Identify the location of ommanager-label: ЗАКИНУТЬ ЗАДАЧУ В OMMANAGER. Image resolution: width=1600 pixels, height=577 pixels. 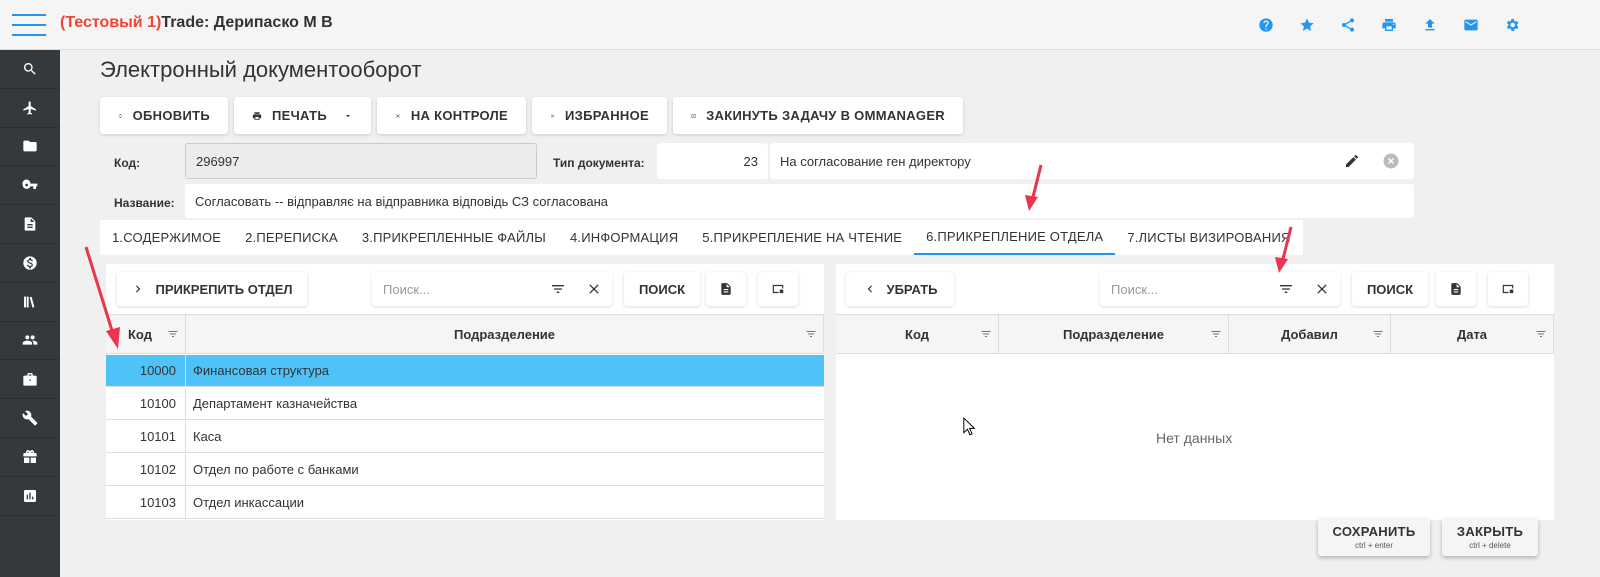
(825, 115).